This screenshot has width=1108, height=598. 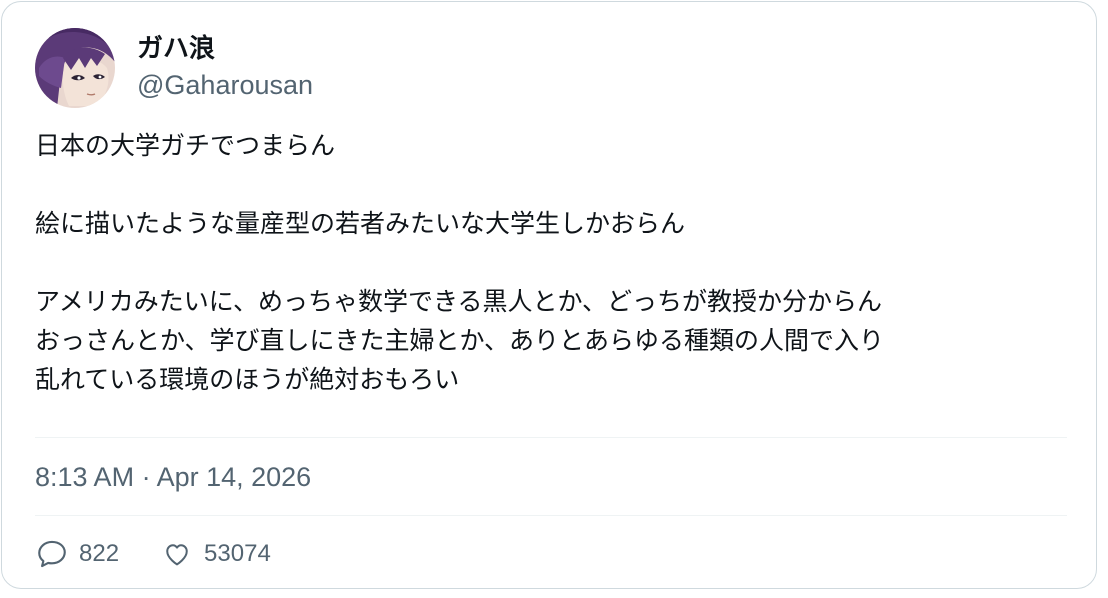 I want to click on tweet-text-line: 日本の大学ガチでつまらん, so click(x=185, y=145).